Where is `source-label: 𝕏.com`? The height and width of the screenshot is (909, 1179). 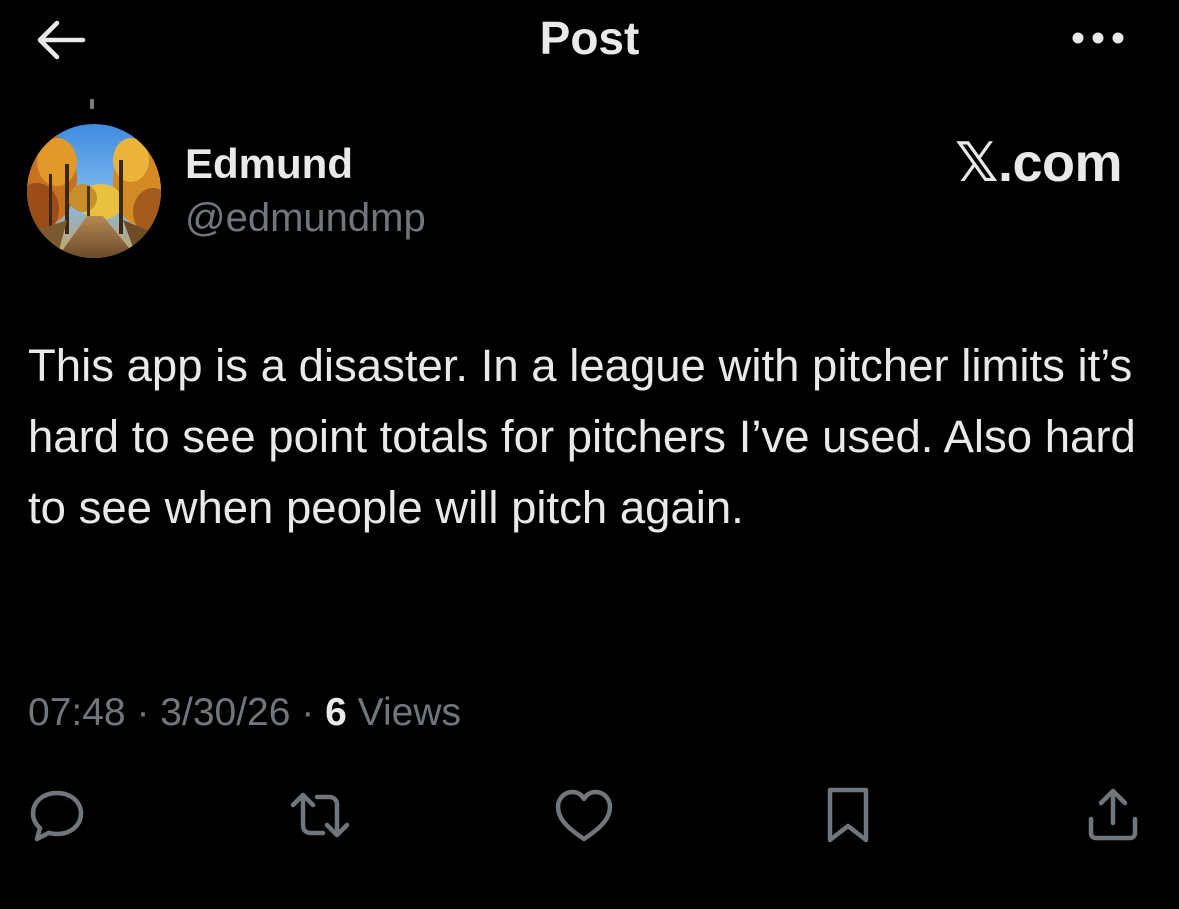 source-label: 𝕏.com is located at coordinates (1038, 163).